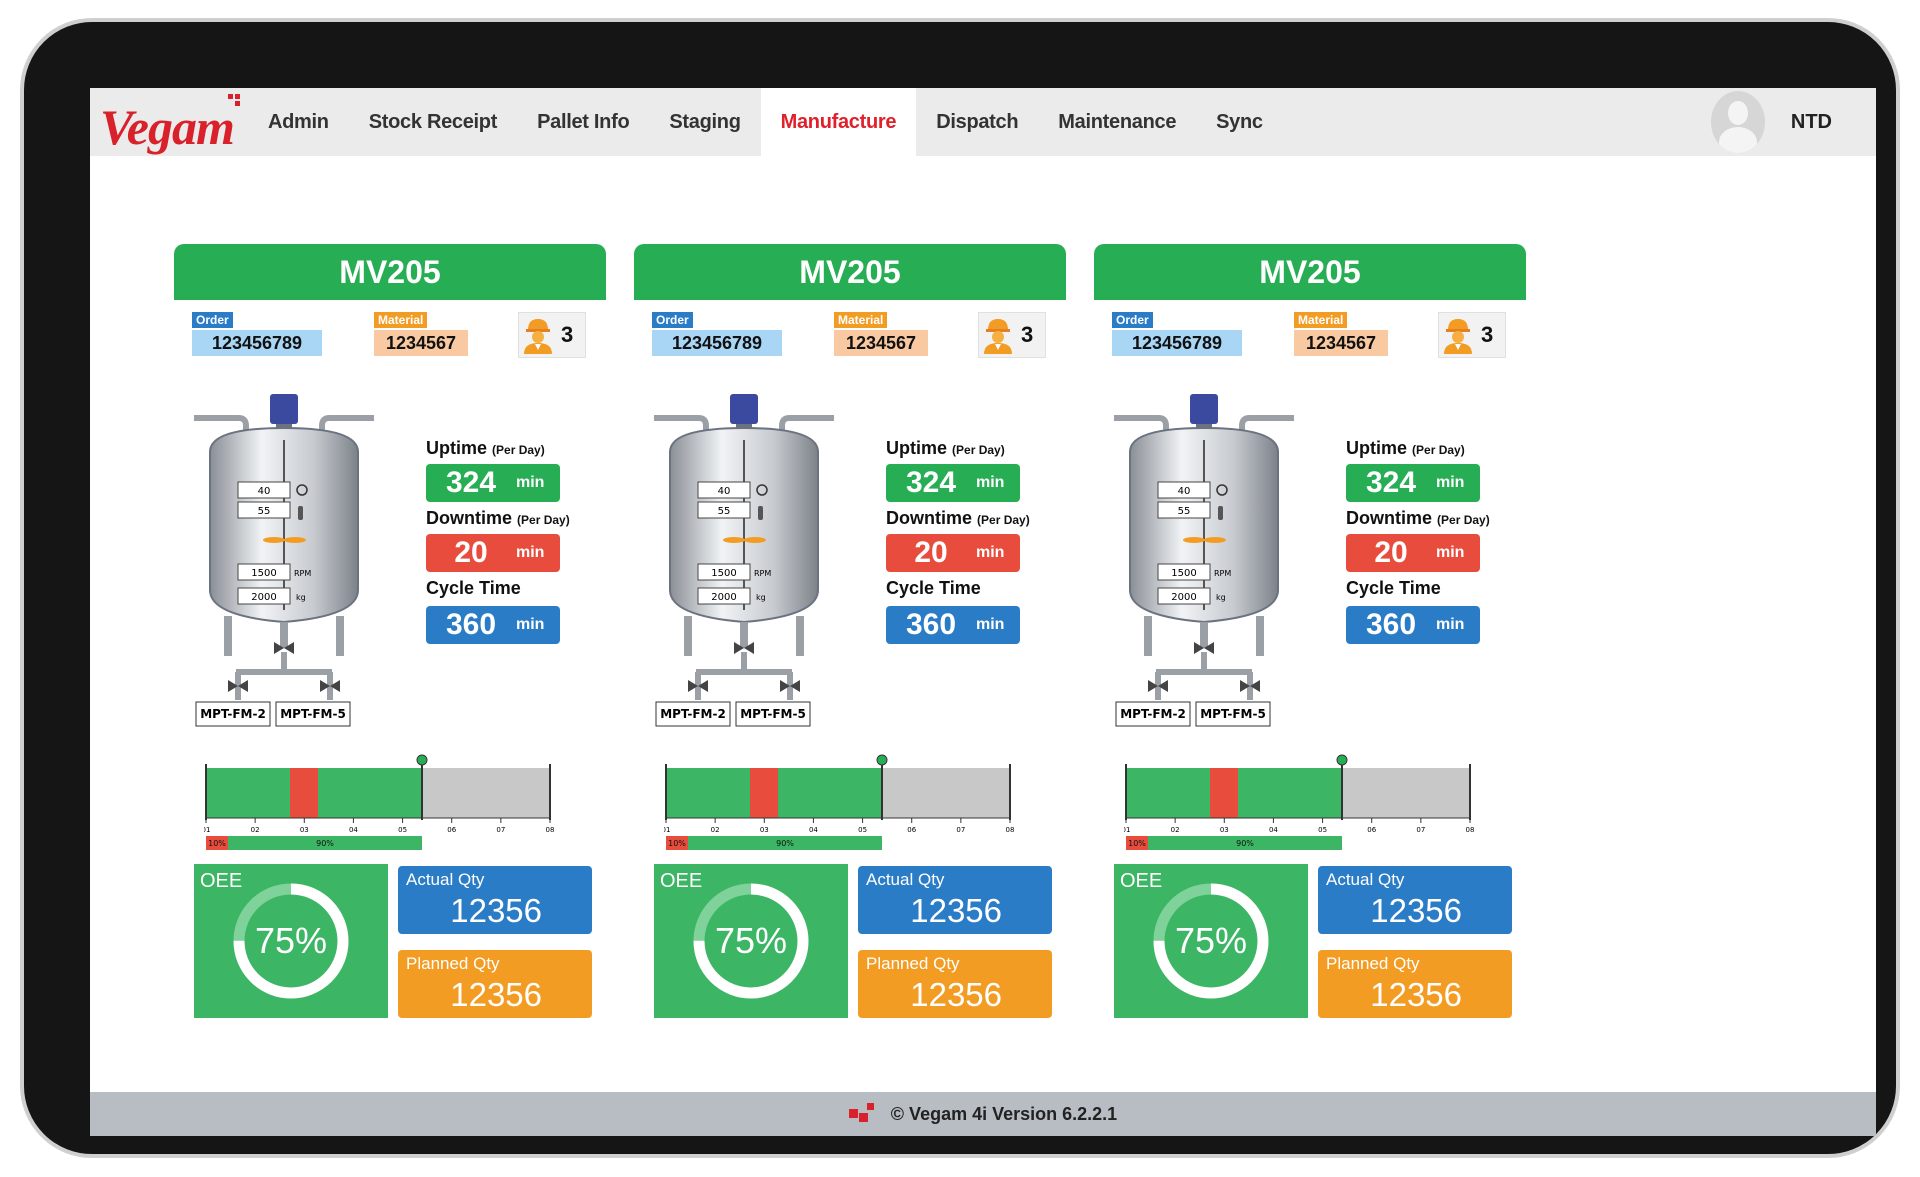 This screenshot has width=1920, height=1177. Describe the element at coordinates (493, 483) in the screenshot. I see `uptime-box: 324 min` at that location.